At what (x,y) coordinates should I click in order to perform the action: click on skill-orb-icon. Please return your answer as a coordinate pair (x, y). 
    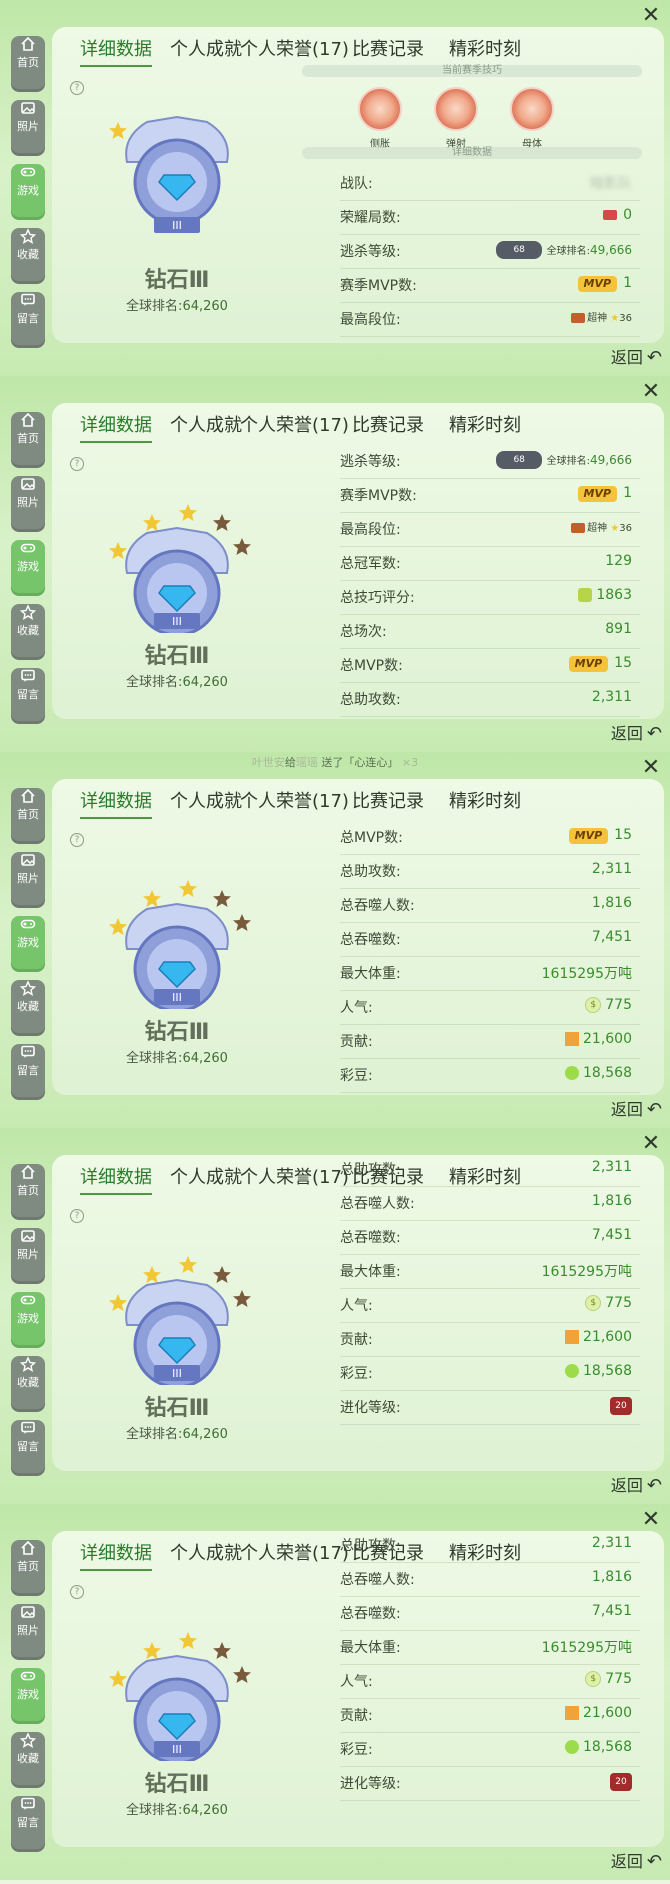
    Looking at the image, I should click on (456, 109).